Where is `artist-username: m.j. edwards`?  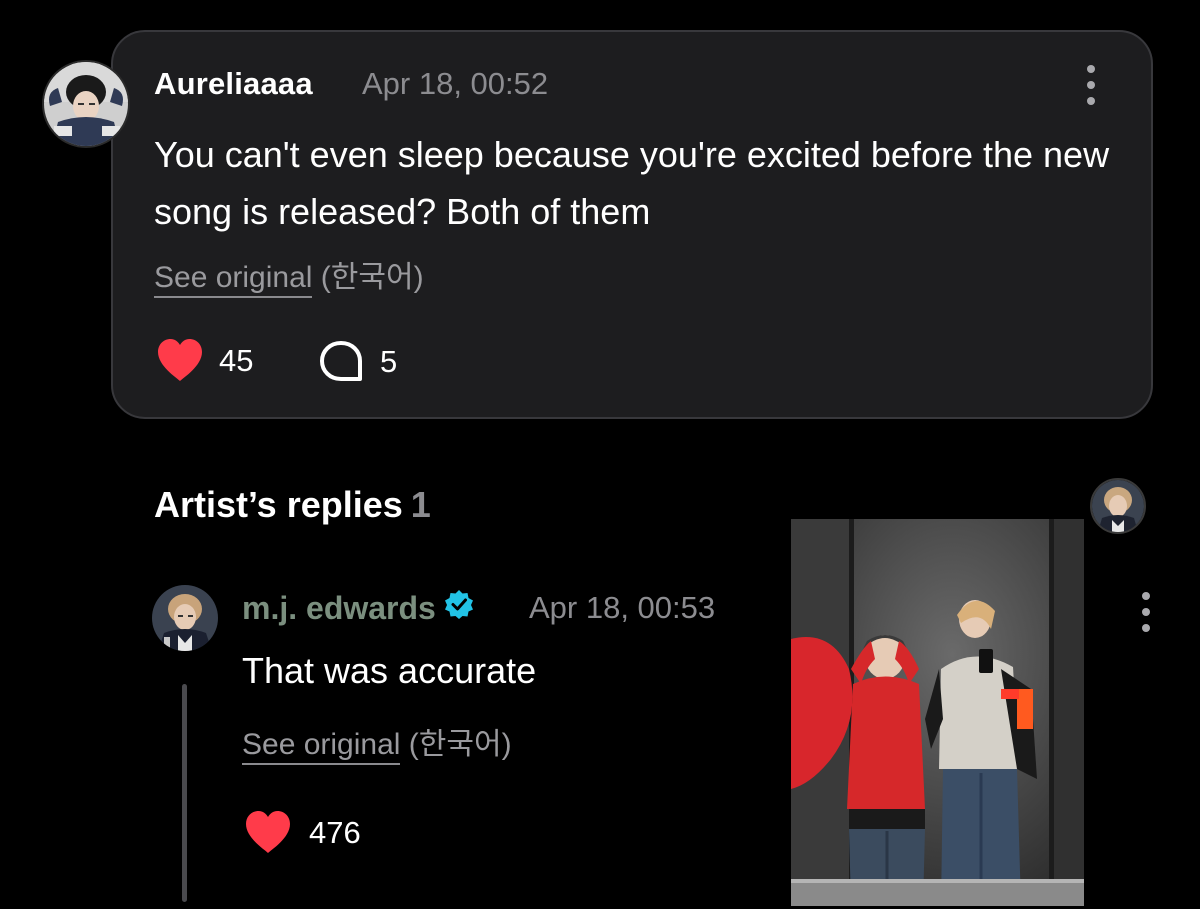 artist-username: m.j. edwards is located at coordinates (358, 608).